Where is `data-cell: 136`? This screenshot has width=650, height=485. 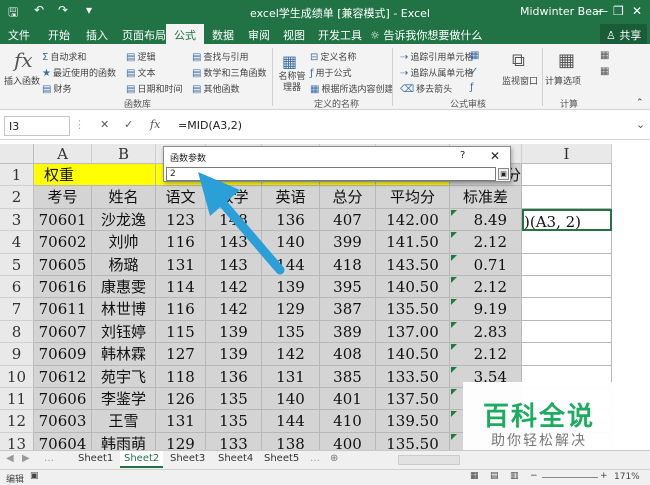
data-cell: 136 is located at coordinates (234, 376).